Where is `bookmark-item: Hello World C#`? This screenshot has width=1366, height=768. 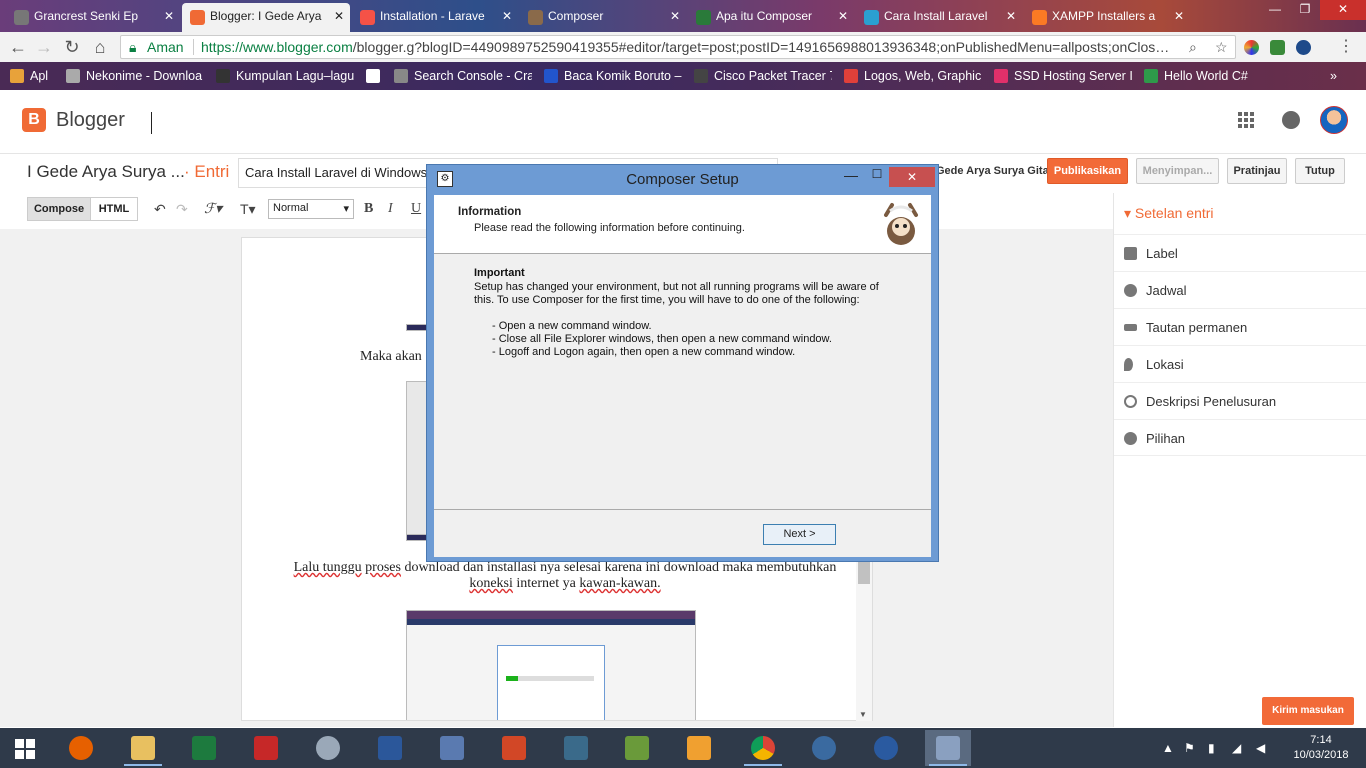
bookmark-item: Hello World C# is located at coordinates (1202, 76).